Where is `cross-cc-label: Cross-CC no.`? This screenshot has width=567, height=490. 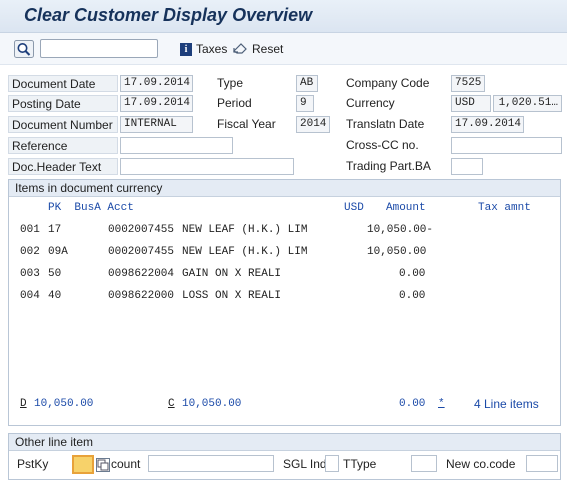 cross-cc-label: Cross-CC no. is located at coordinates (382, 145).